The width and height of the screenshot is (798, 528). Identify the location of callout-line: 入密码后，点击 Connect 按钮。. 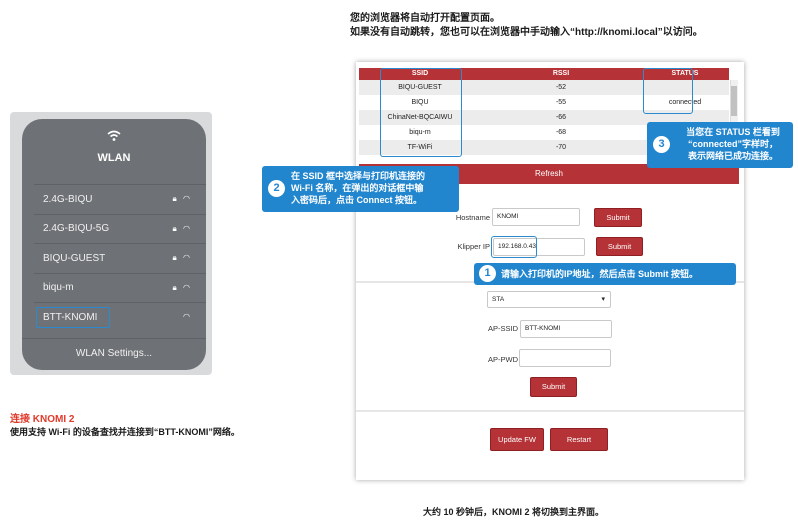
(357, 200).